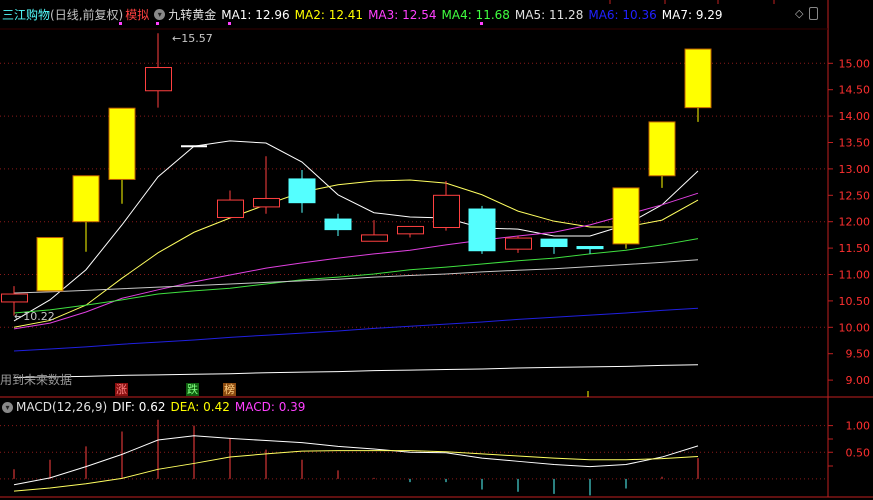  Describe the element at coordinates (34, 316) in the screenshot. I see `low-price-label: ←10.22` at that location.